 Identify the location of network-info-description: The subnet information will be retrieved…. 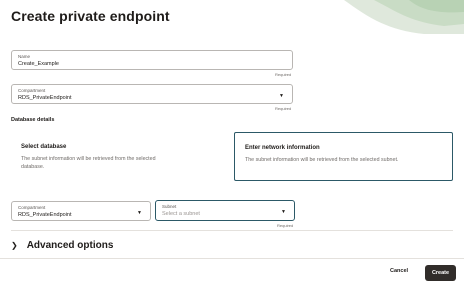
(322, 160).